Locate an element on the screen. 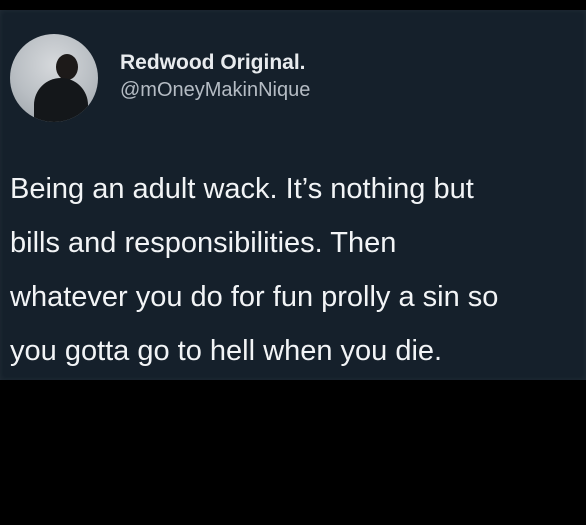  author-handle: @mOneyMakinNique is located at coordinates (215, 90).